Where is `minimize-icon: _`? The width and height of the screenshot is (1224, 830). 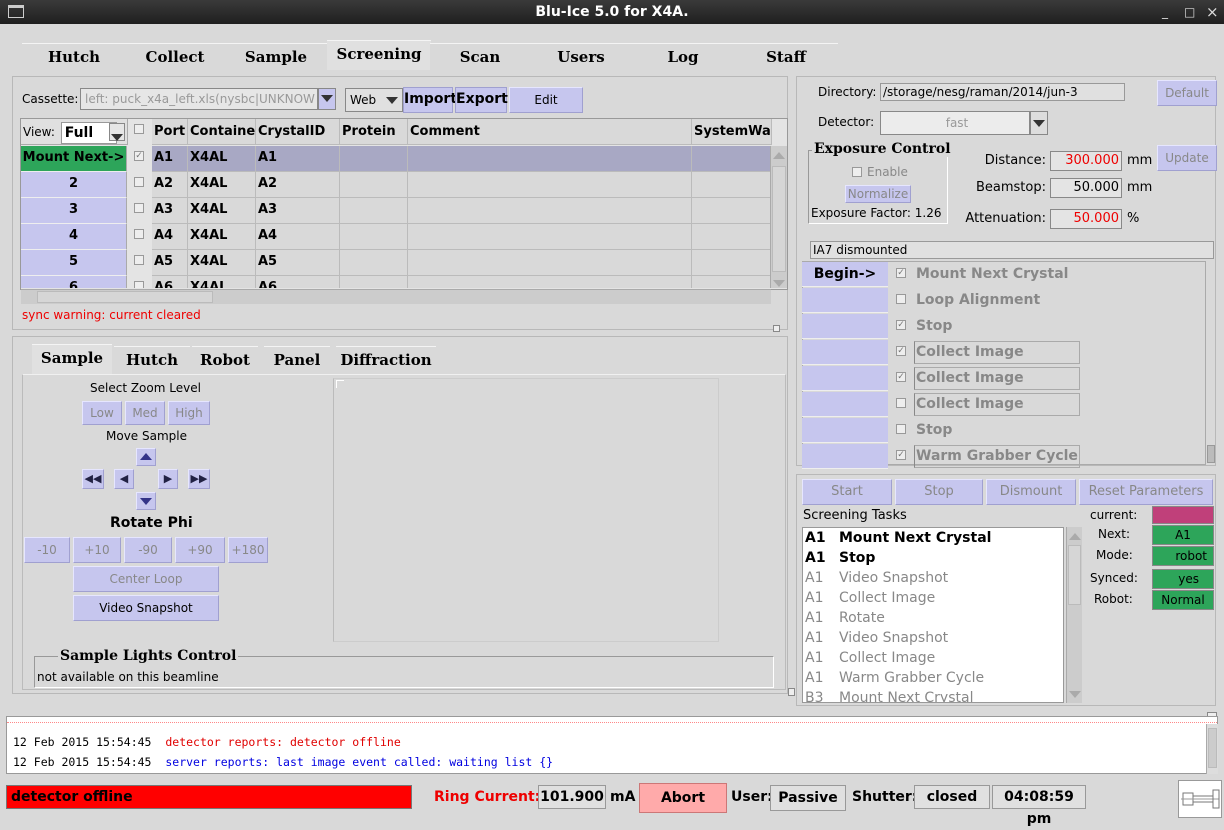 minimize-icon: _ is located at coordinates (1165, 12).